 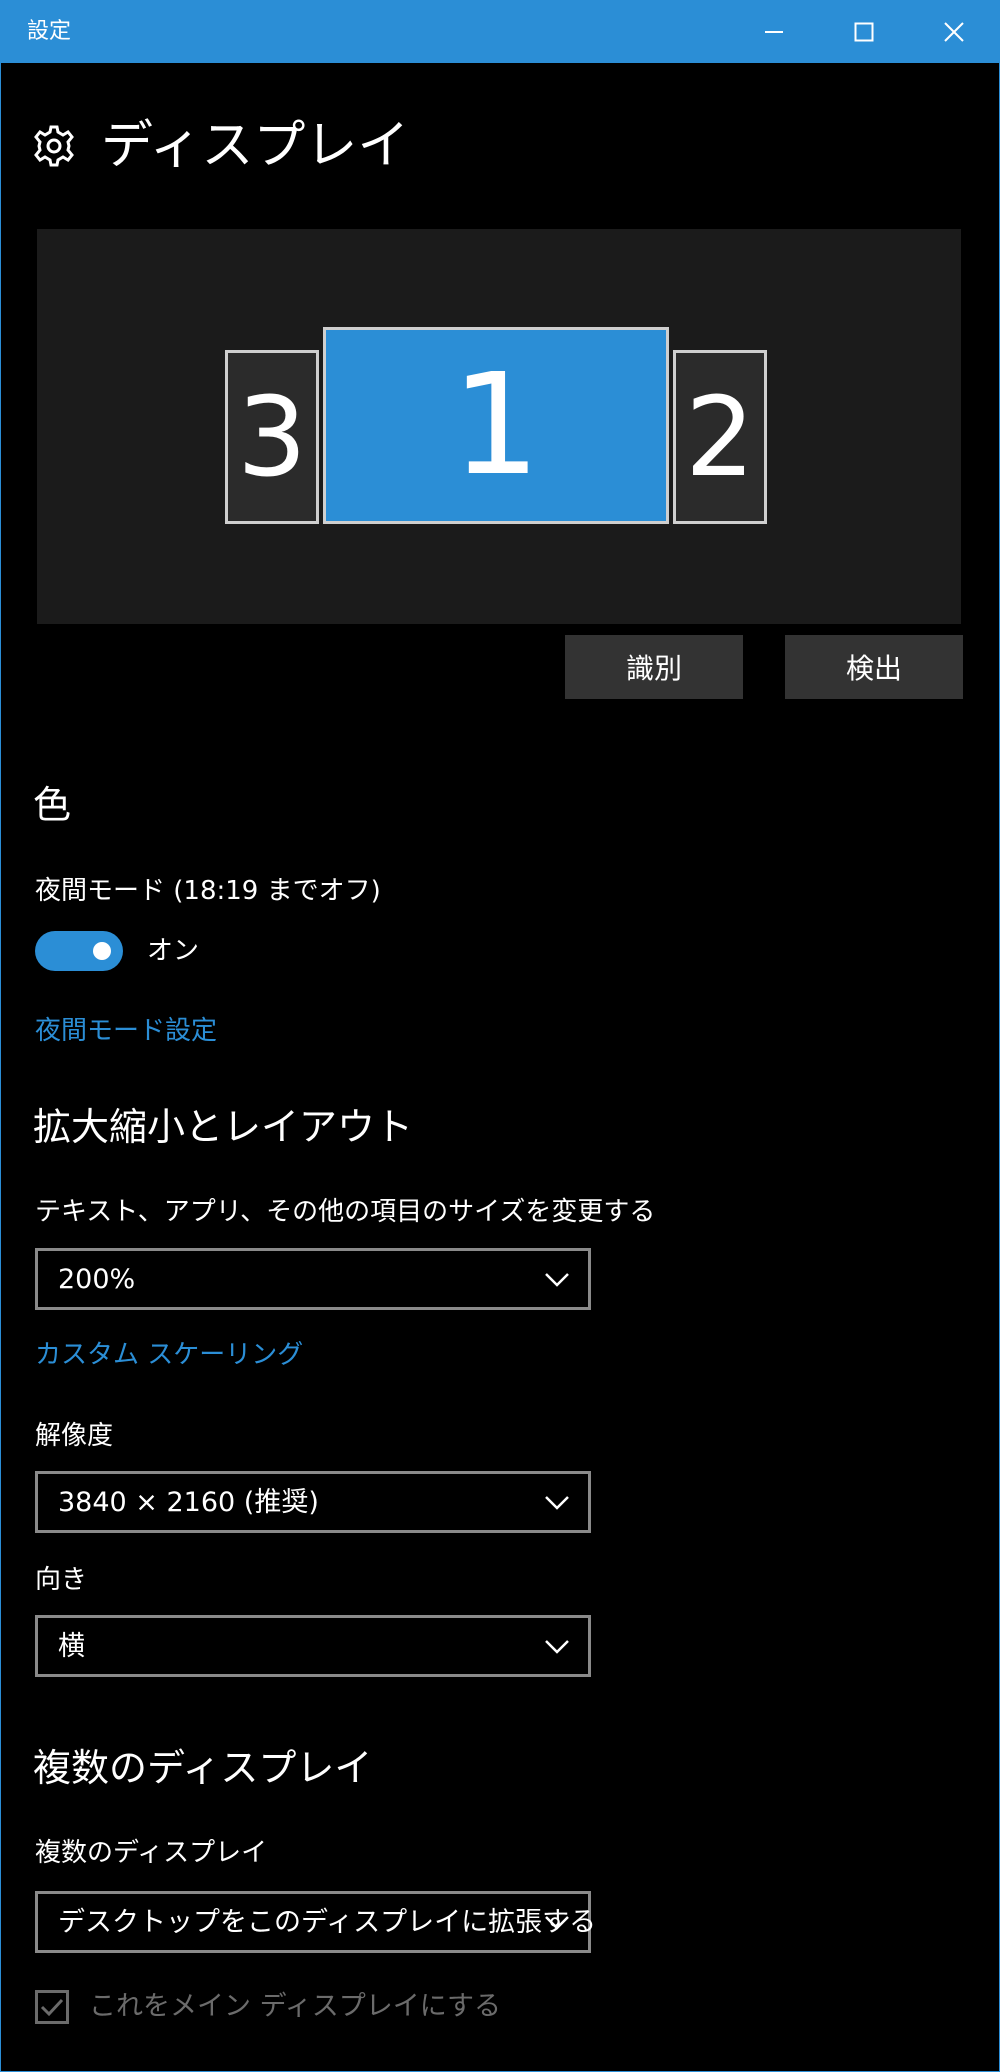 What do you see at coordinates (654, 667) in the screenshot?
I see `identify-button: 識別` at bounding box center [654, 667].